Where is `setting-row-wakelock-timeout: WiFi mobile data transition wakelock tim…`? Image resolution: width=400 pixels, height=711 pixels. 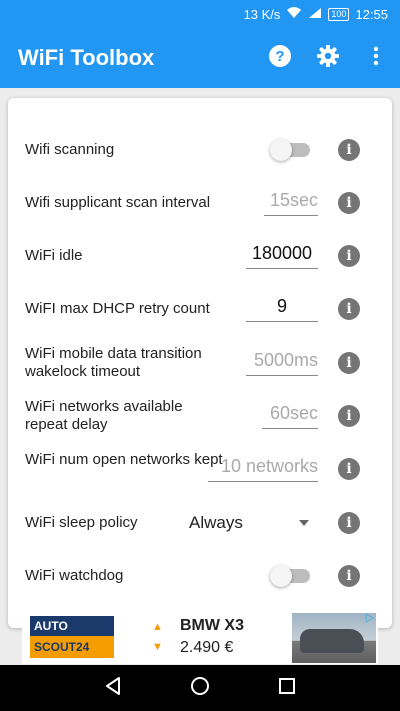 setting-row-wakelock-timeout: WiFi mobile data transition wakelock tim… is located at coordinates (200, 363).